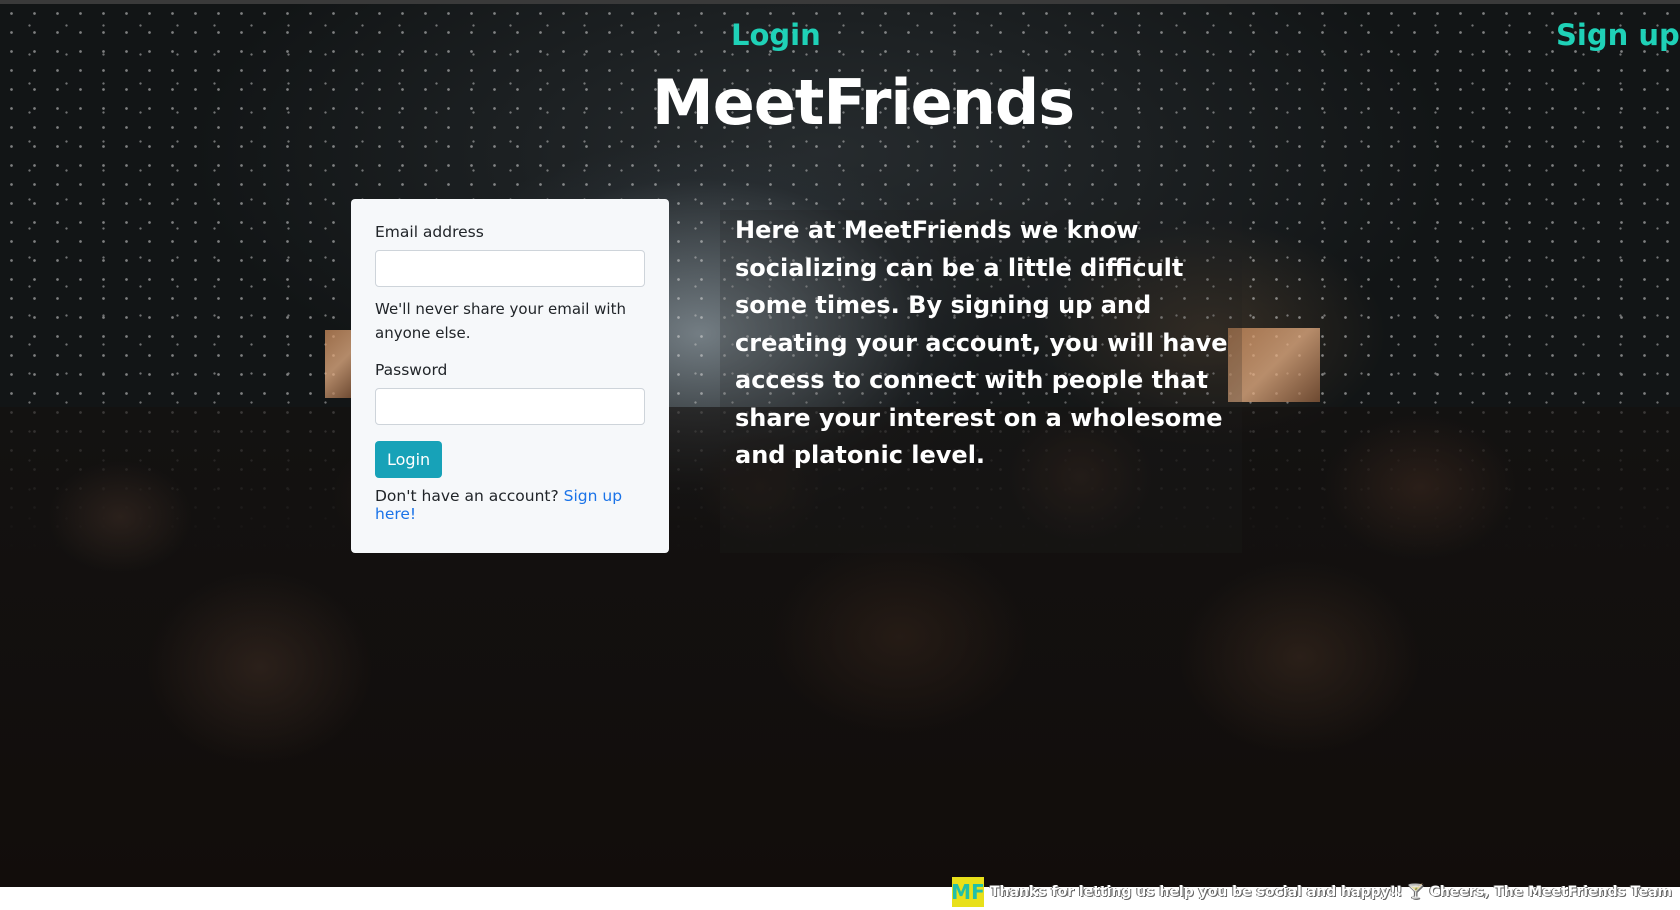  I want to click on password-field, so click(510, 406).